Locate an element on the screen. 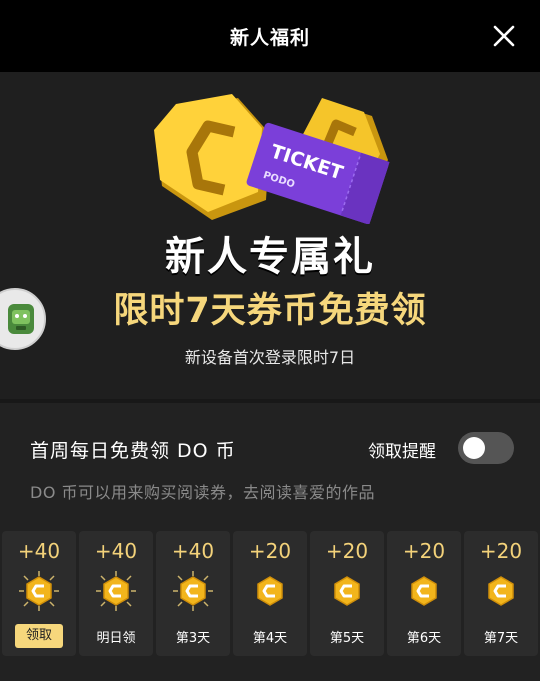 This screenshot has height=681, width=540. day-card: +20 第5天 is located at coordinates (347, 593).